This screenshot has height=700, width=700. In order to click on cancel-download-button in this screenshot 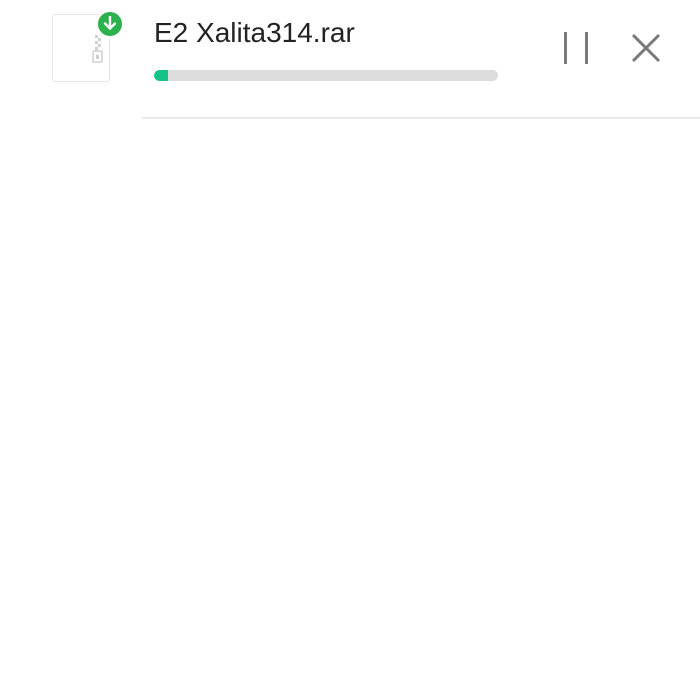, I will do `click(646, 48)`.